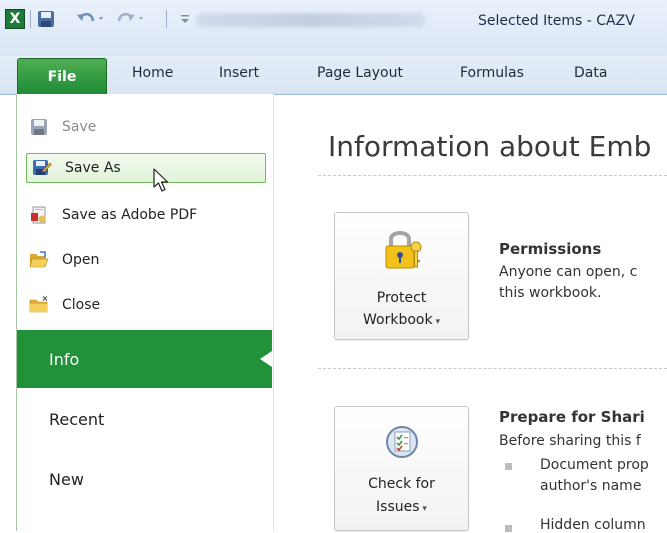  I want to click on protect-button-label-line2-text: Workbook, so click(398, 320).